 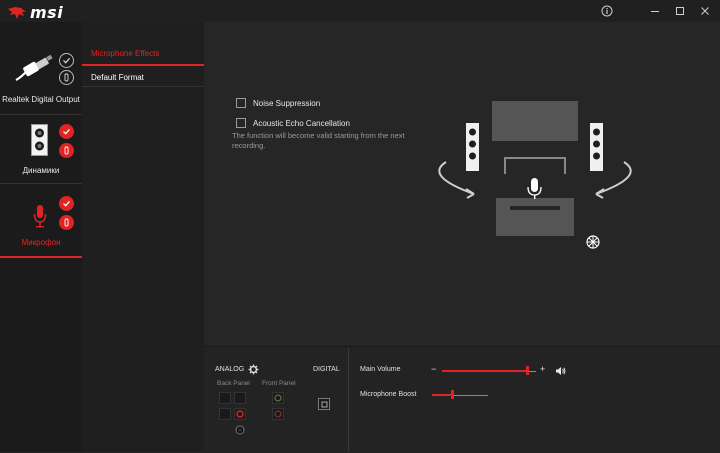 I want to click on close-icon, so click(x=705, y=11).